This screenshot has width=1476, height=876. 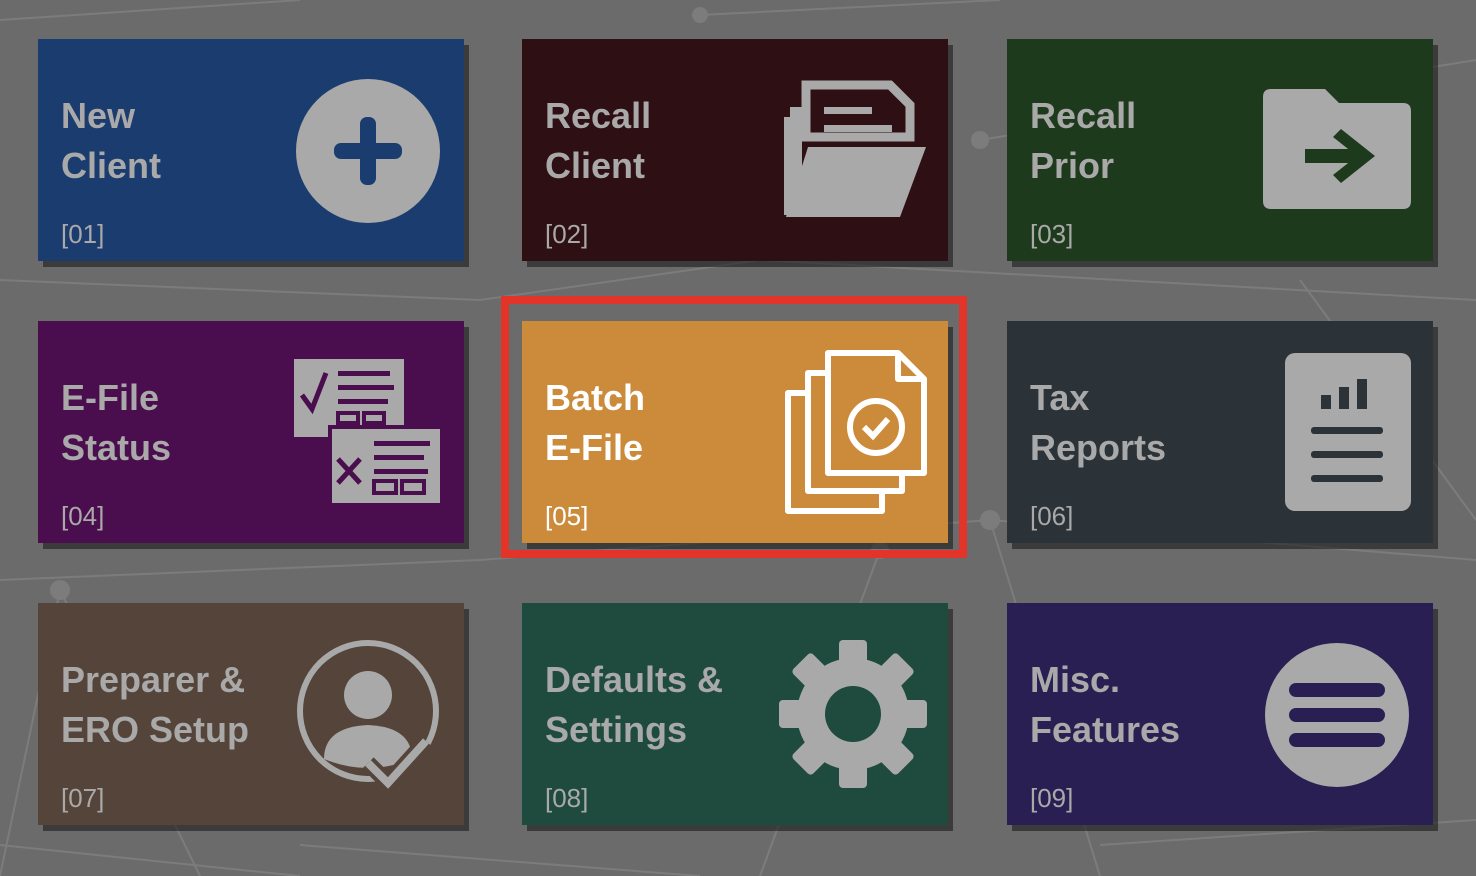 What do you see at coordinates (1337, 149) in the screenshot?
I see `folder-arrow-icon` at bounding box center [1337, 149].